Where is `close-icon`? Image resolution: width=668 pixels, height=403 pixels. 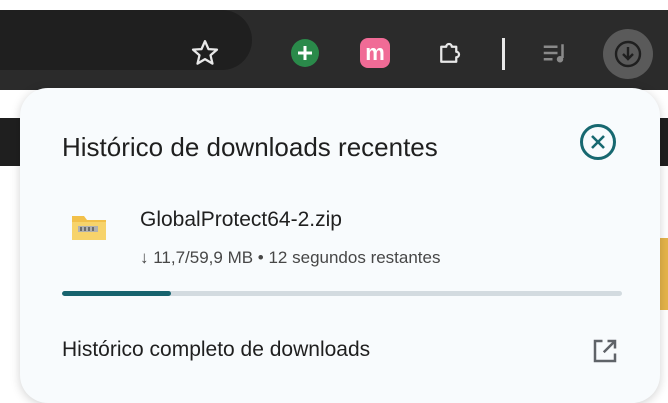
close-icon is located at coordinates (598, 142).